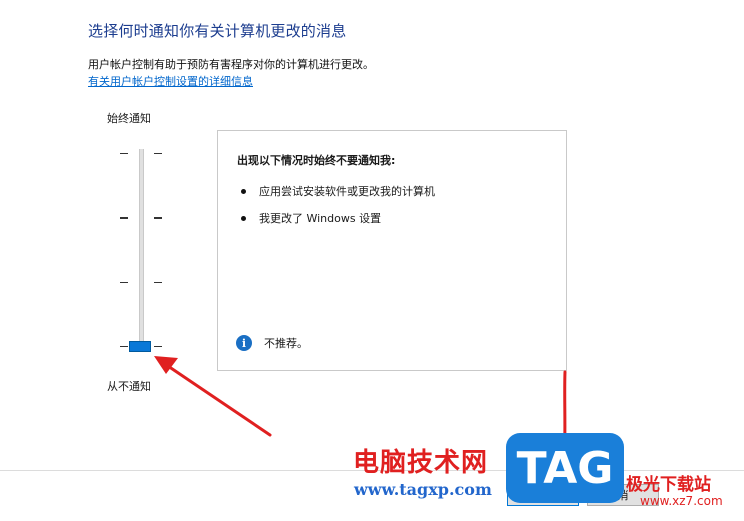 This screenshot has height=521, width=744. I want to click on info-note: i 不推荐。, so click(272, 343).